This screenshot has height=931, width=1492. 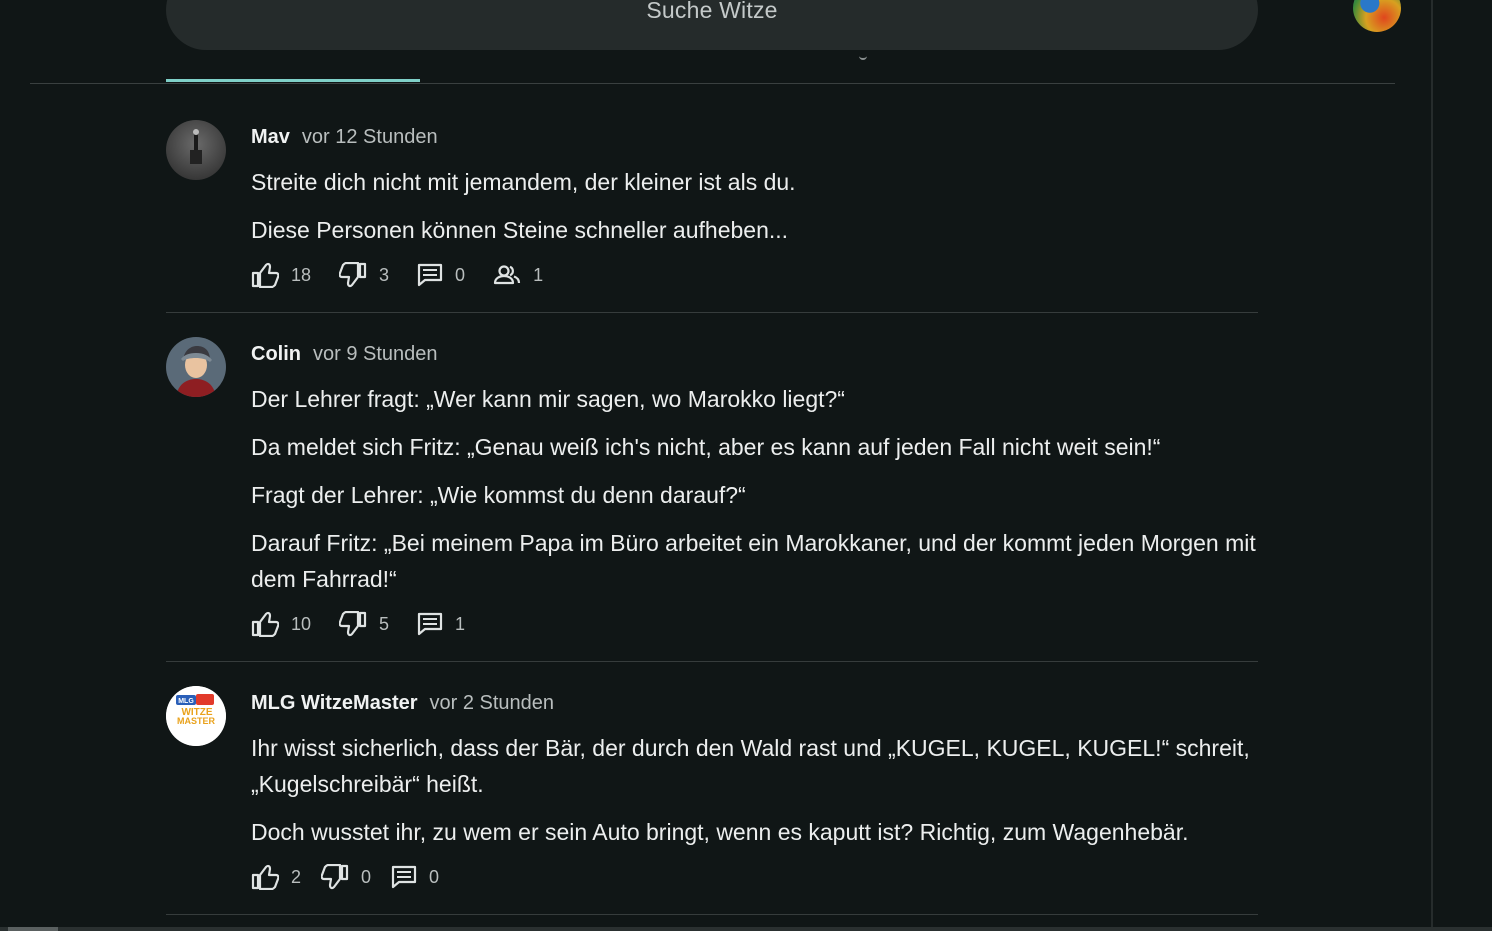 I want to click on like-count: 10, so click(x=301, y=623).